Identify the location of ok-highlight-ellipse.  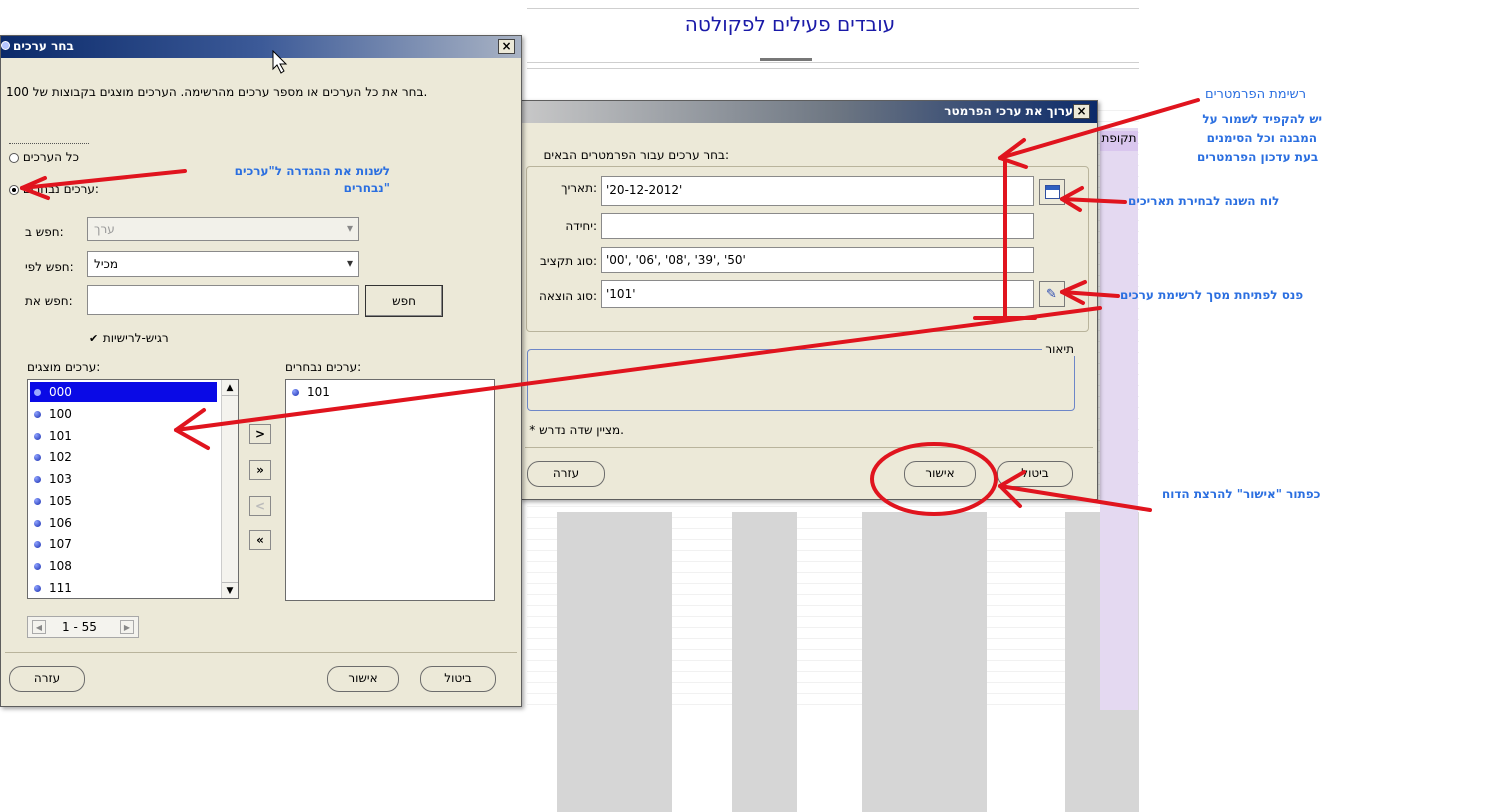
(934, 479).